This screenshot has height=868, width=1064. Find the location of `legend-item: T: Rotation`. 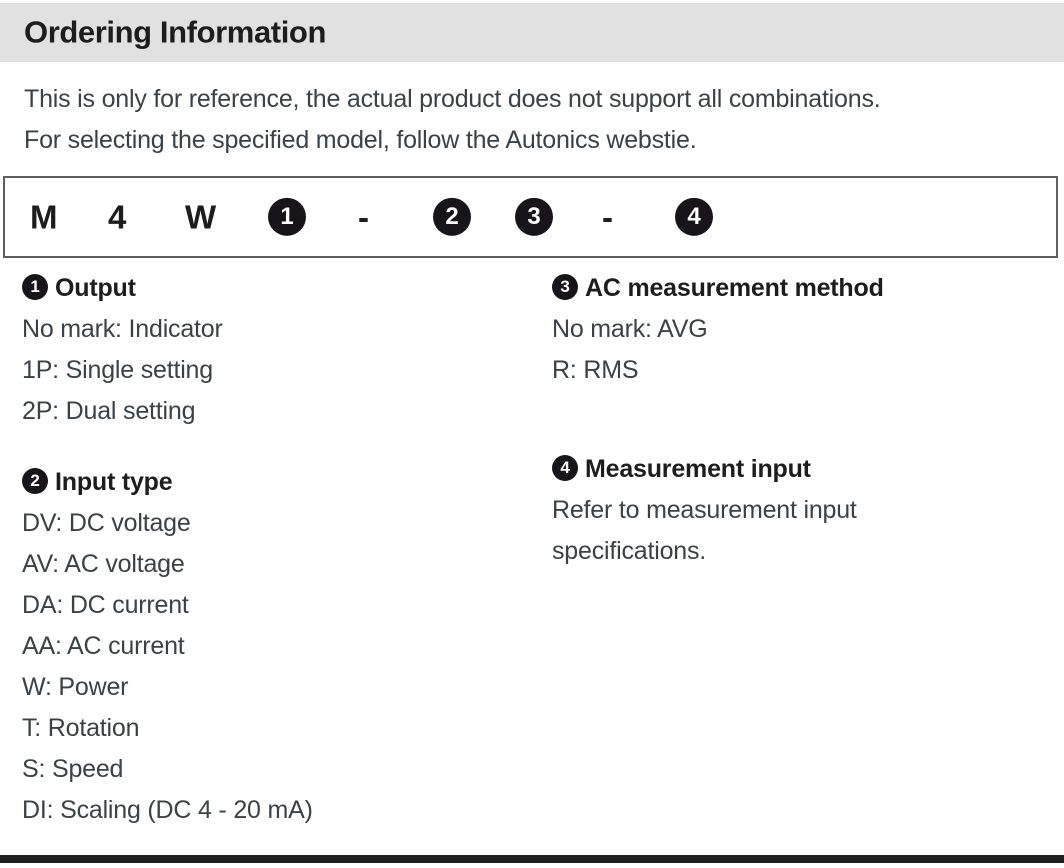

legend-item: T: Rotation is located at coordinates (81, 728).